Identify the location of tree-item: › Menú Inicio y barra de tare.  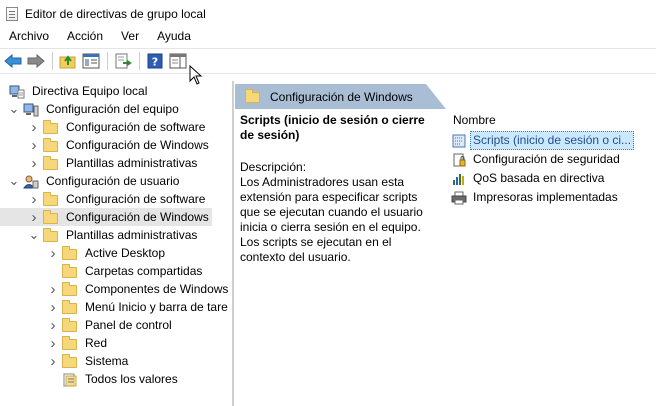
(115, 307).